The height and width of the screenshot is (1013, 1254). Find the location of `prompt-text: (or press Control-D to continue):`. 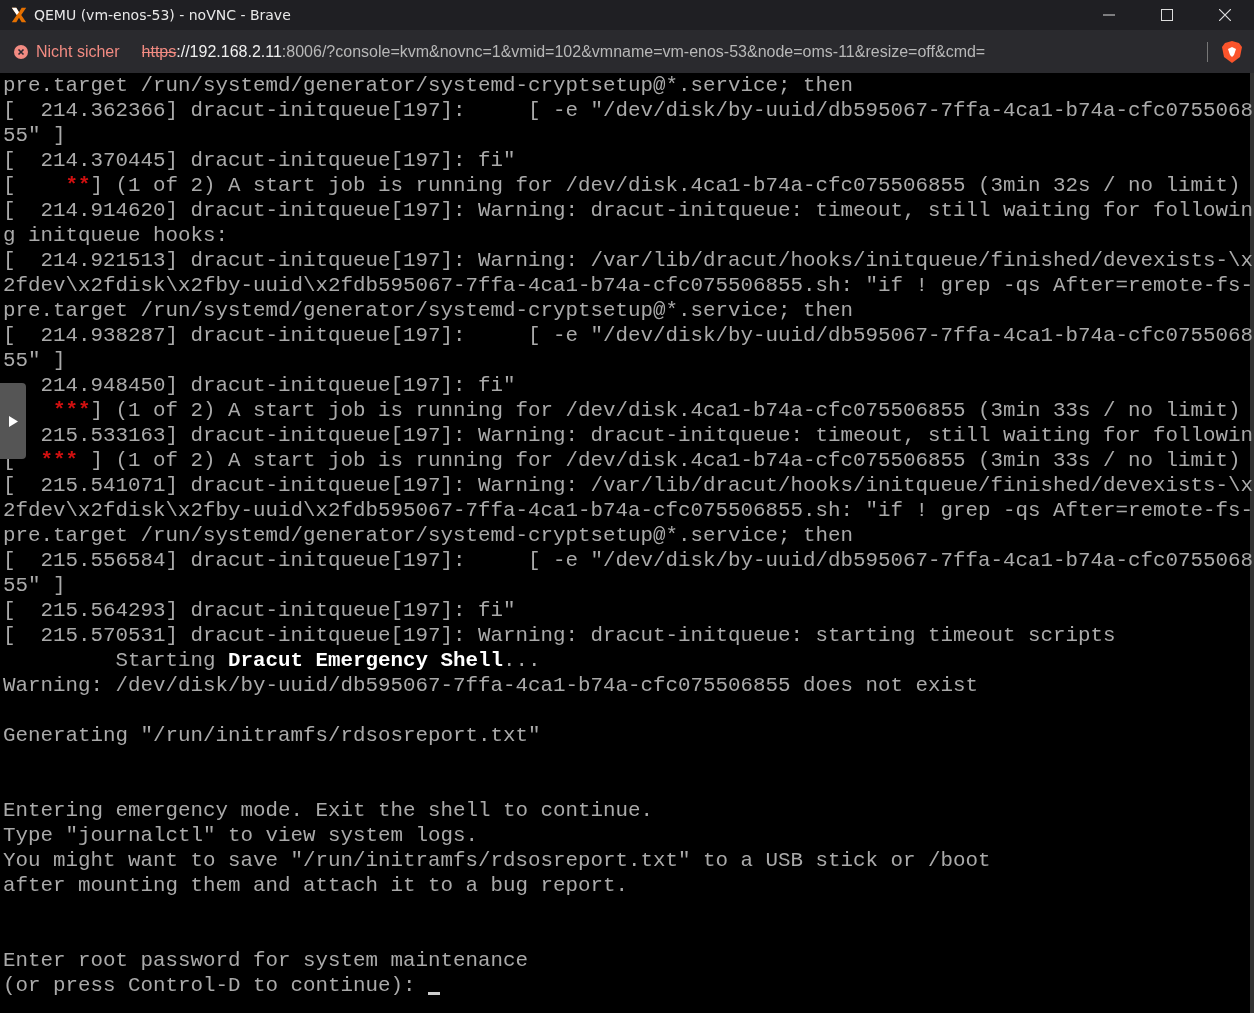

prompt-text: (or press Control-D to continue): is located at coordinates (210, 985).